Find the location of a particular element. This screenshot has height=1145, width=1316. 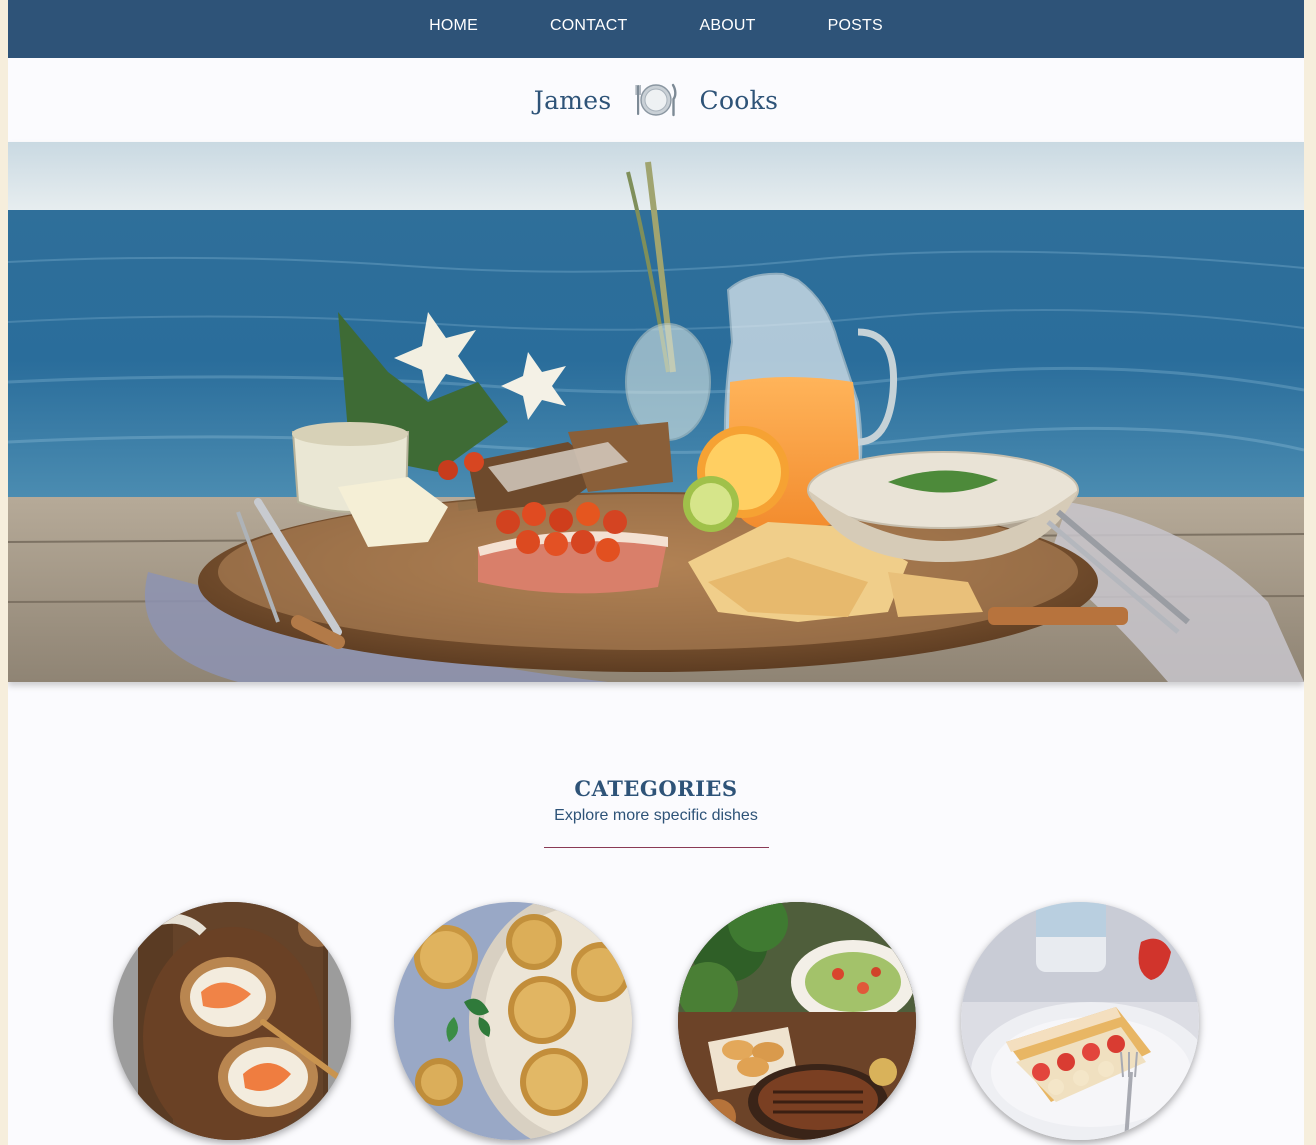

site-brand: James Cooks is located at coordinates (656, 100).